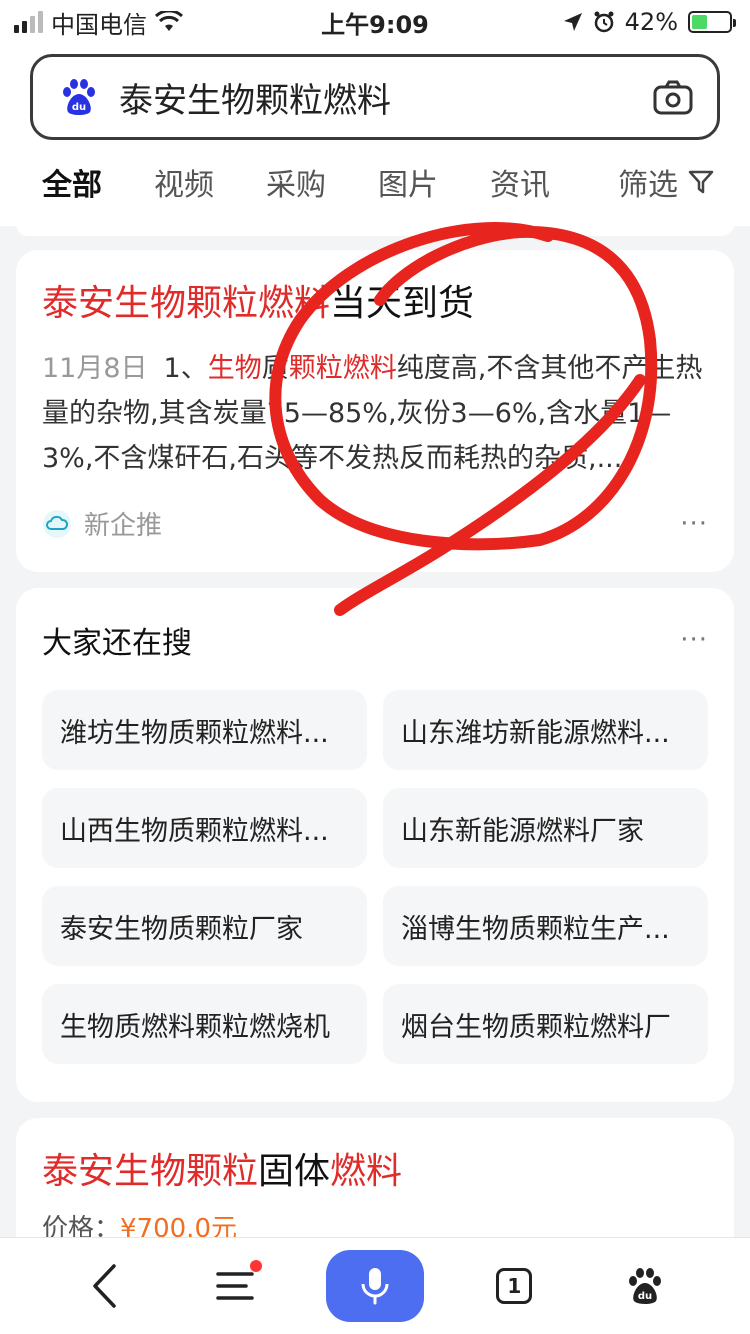 This screenshot has height=1334, width=750. I want to click on previous-card-edge, so click(375, 224).